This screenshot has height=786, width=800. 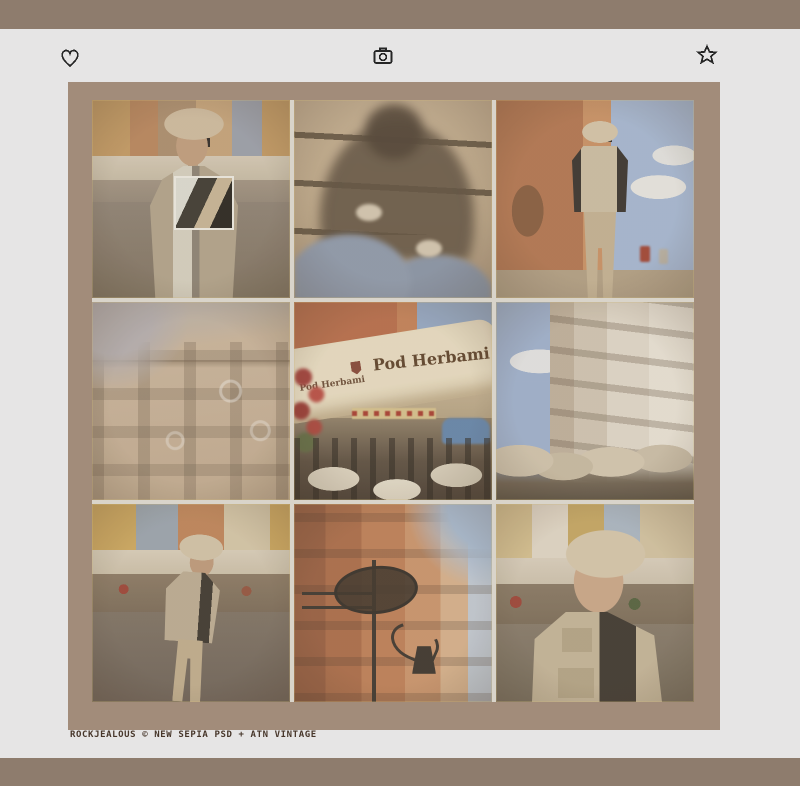 What do you see at coordinates (595, 401) in the screenshot?
I see `photo-townhouse-row` at bounding box center [595, 401].